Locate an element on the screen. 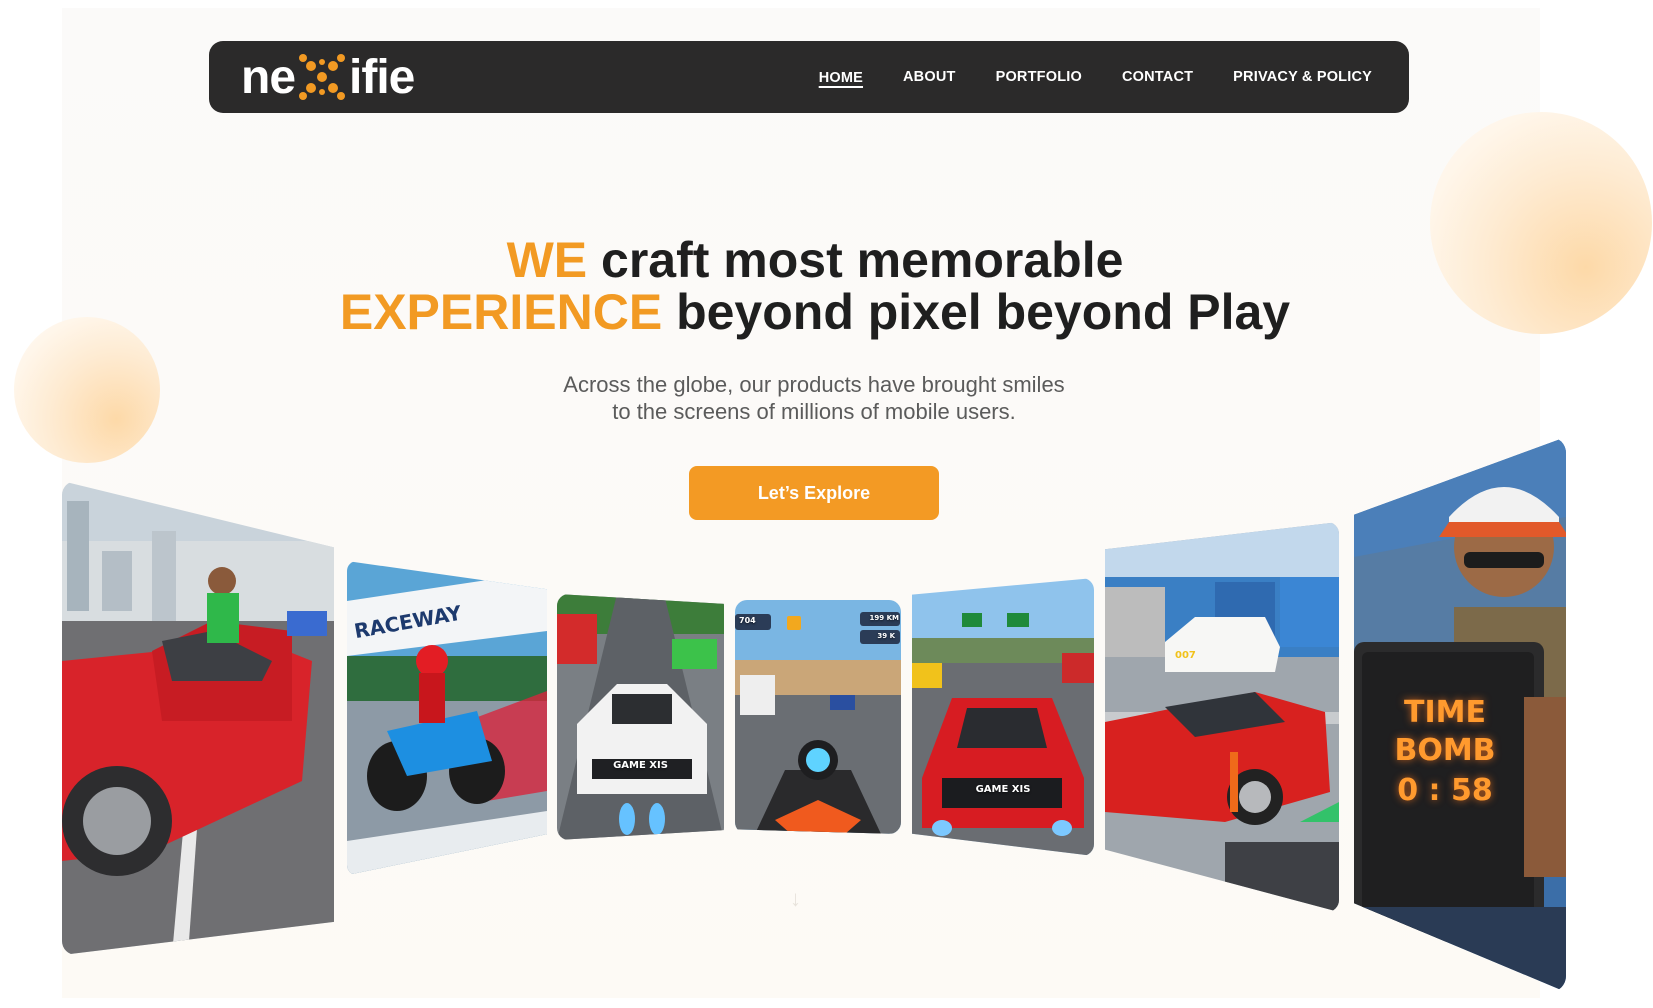 This screenshot has width=1653, height=1008. arrow-down-icon: ↓ is located at coordinates (795, 899).